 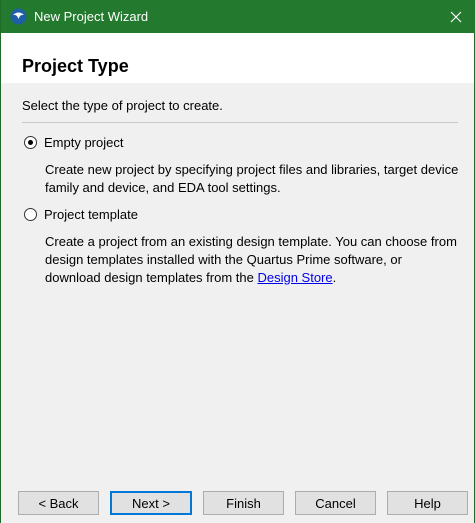 What do you see at coordinates (91, 16) in the screenshot?
I see `window-title: New Project Wizard` at bounding box center [91, 16].